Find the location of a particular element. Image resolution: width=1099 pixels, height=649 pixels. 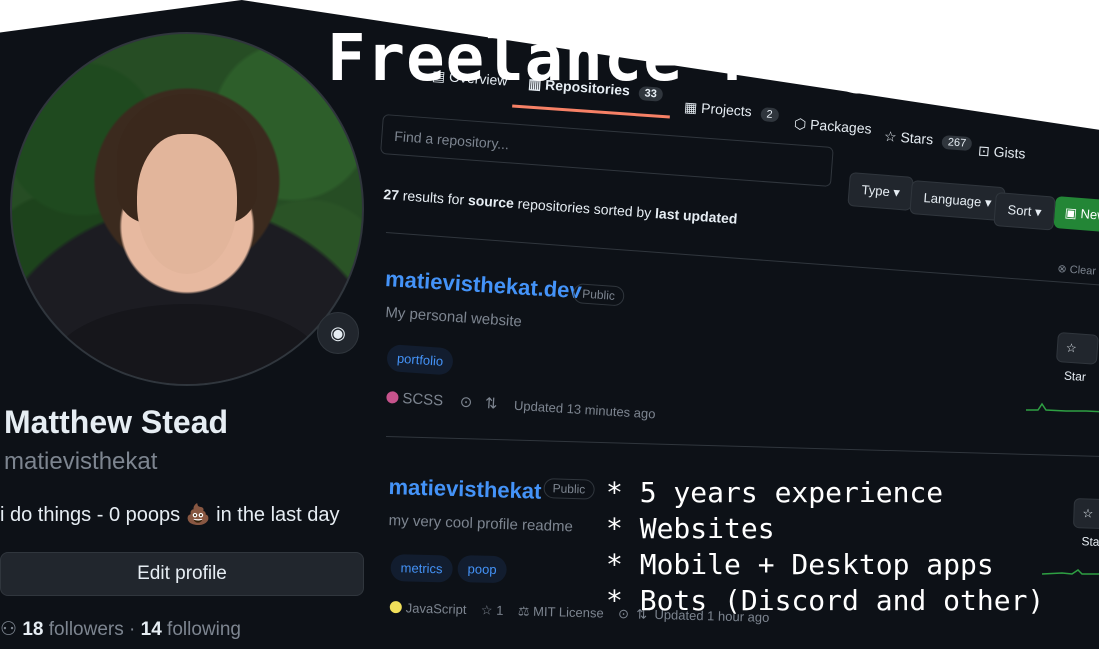

tab-gists: ⊡ Gists is located at coordinates (1002, 152).